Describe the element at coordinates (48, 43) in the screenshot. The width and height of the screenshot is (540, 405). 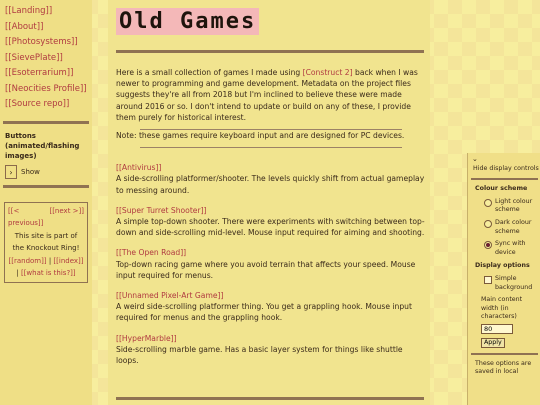
I see `nav-link-photosystems: [[Photosystems]]` at that location.